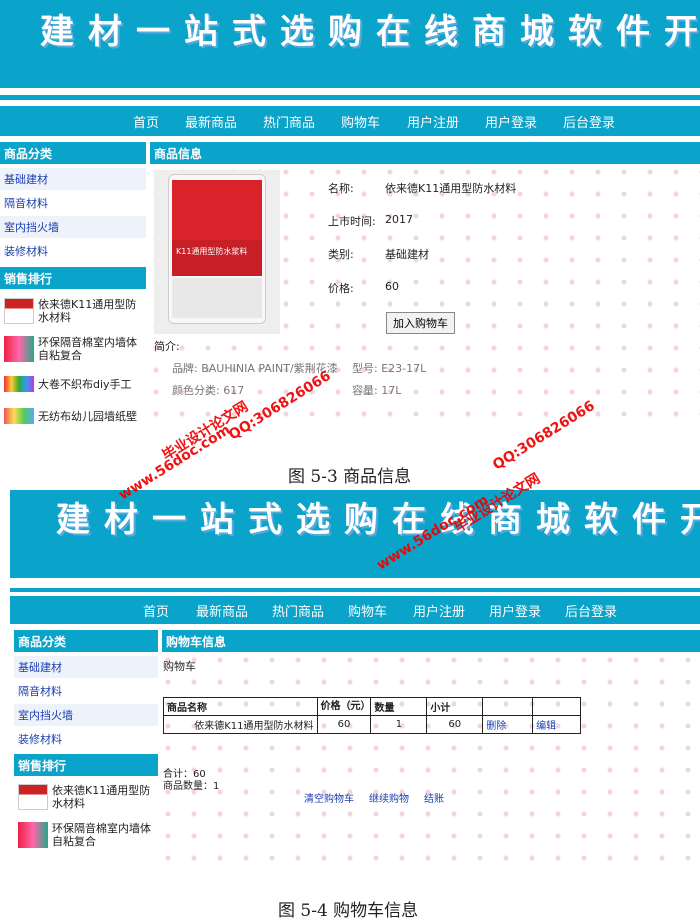 Image resolution: width=700 pixels, height=924 pixels. What do you see at coordinates (240, 706) in the screenshot?
I see `header-name: 商品名称` at bounding box center [240, 706].